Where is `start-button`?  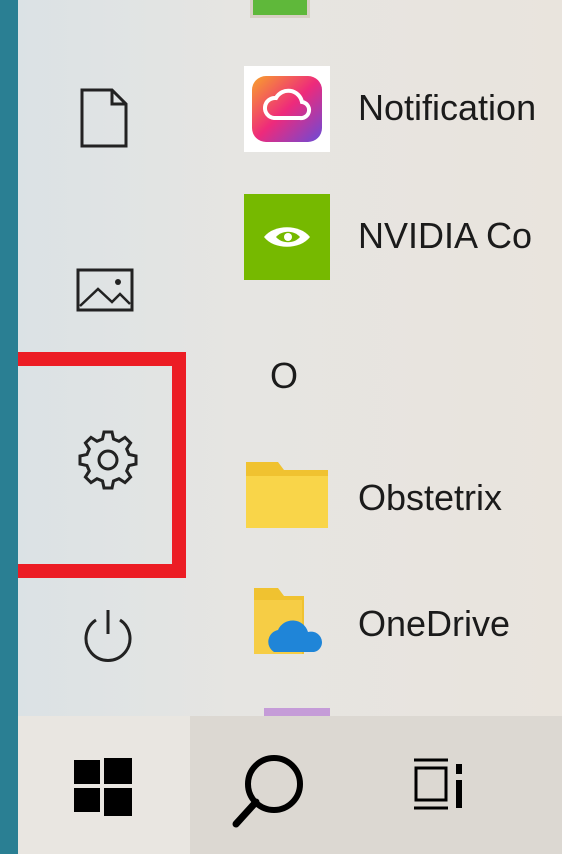
start-button is located at coordinates (104, 785).